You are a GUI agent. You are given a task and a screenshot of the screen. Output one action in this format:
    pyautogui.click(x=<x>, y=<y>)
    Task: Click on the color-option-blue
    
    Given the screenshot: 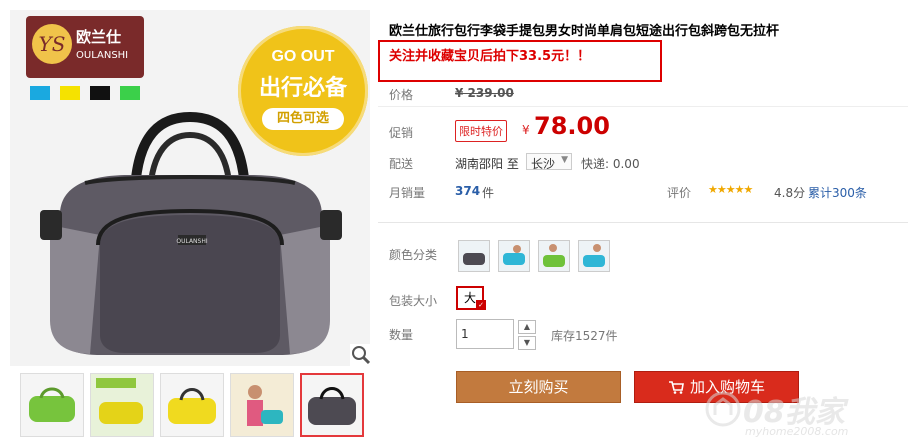 What is the action you would take?
    pyautogui.click(x=514, y=256)
    